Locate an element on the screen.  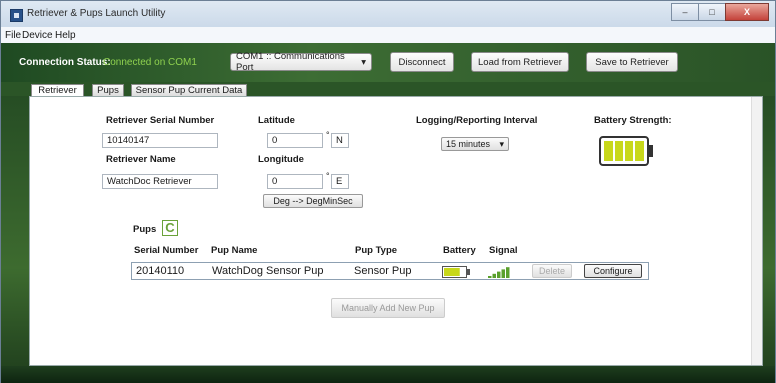
maximize-button: □ is located at coordinates (712, 12).